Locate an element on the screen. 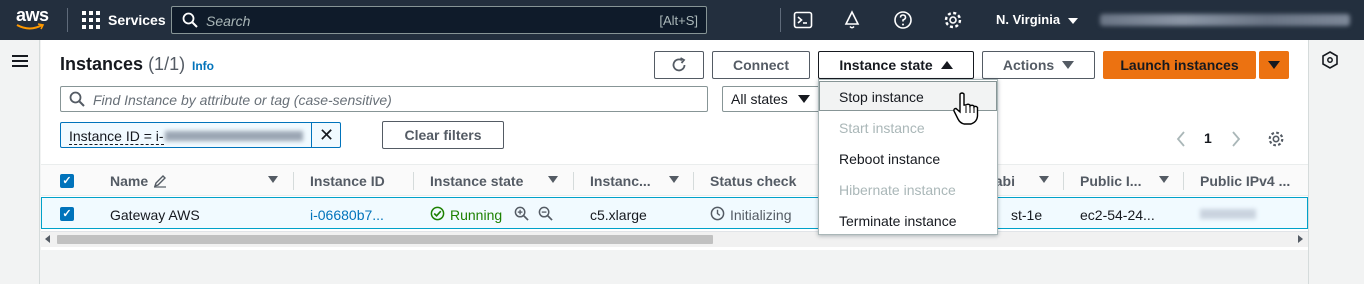  connect-button: Connect is located at coordinates (761, 65).